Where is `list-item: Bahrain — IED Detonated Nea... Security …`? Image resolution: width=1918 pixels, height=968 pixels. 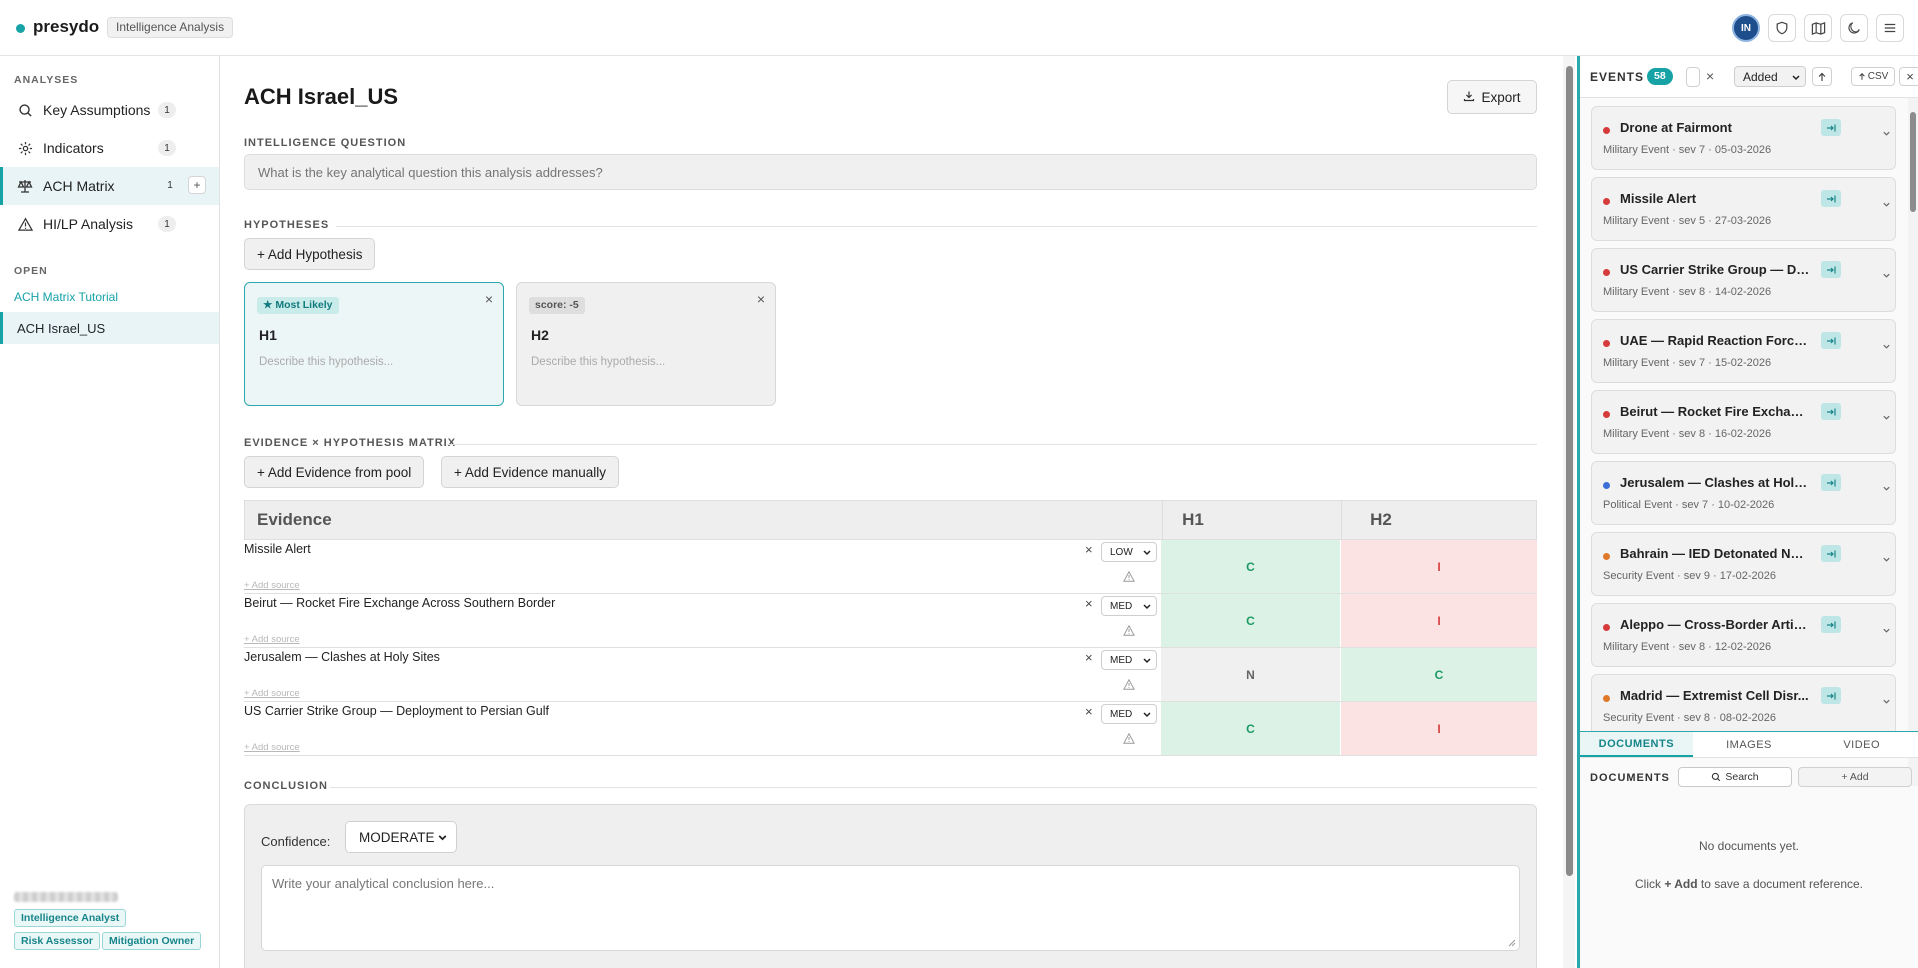
list-item: Bahrain — IED Detonated Nea... Security … is located at coordinates (1743, 564).